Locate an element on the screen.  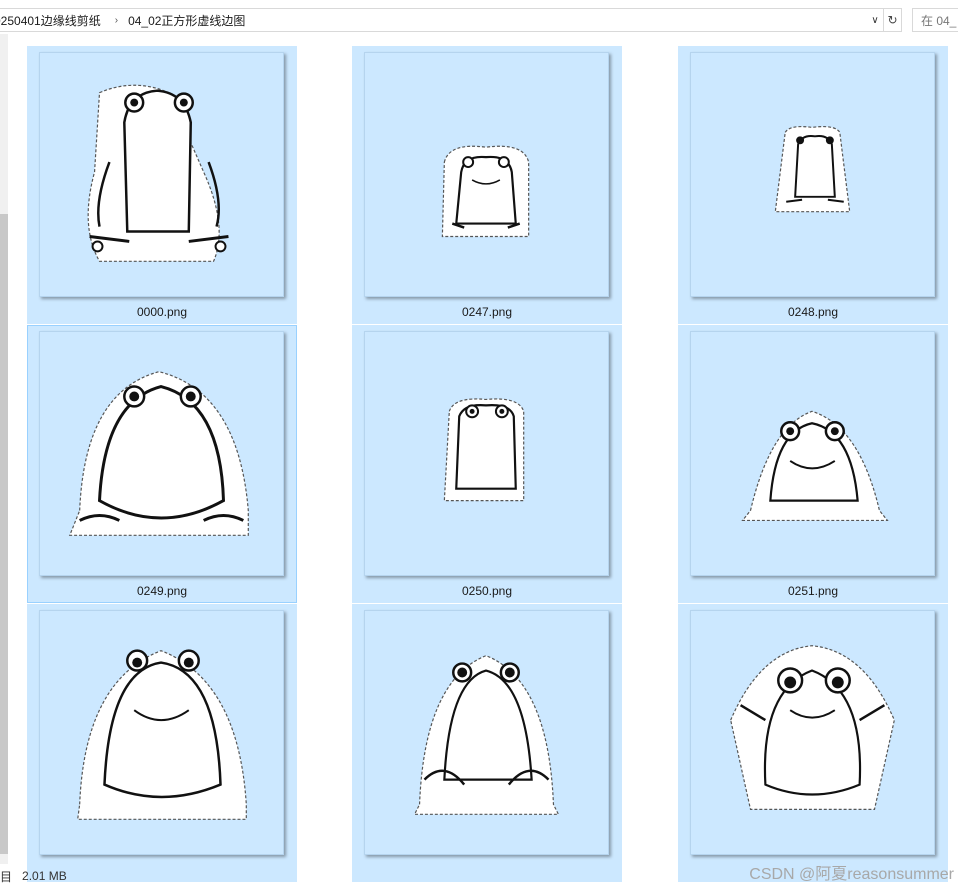
file-tile-0000: 0000.png is located at coordinates (162, 185).